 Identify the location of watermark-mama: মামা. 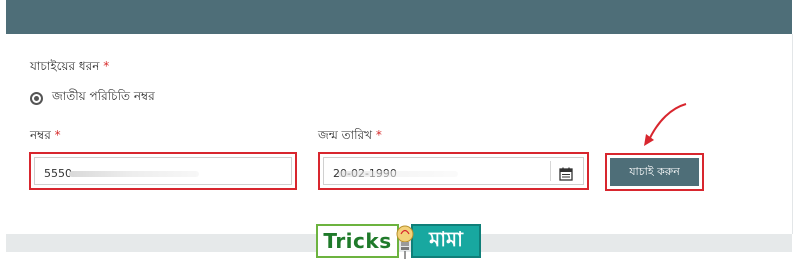
(446, 241).